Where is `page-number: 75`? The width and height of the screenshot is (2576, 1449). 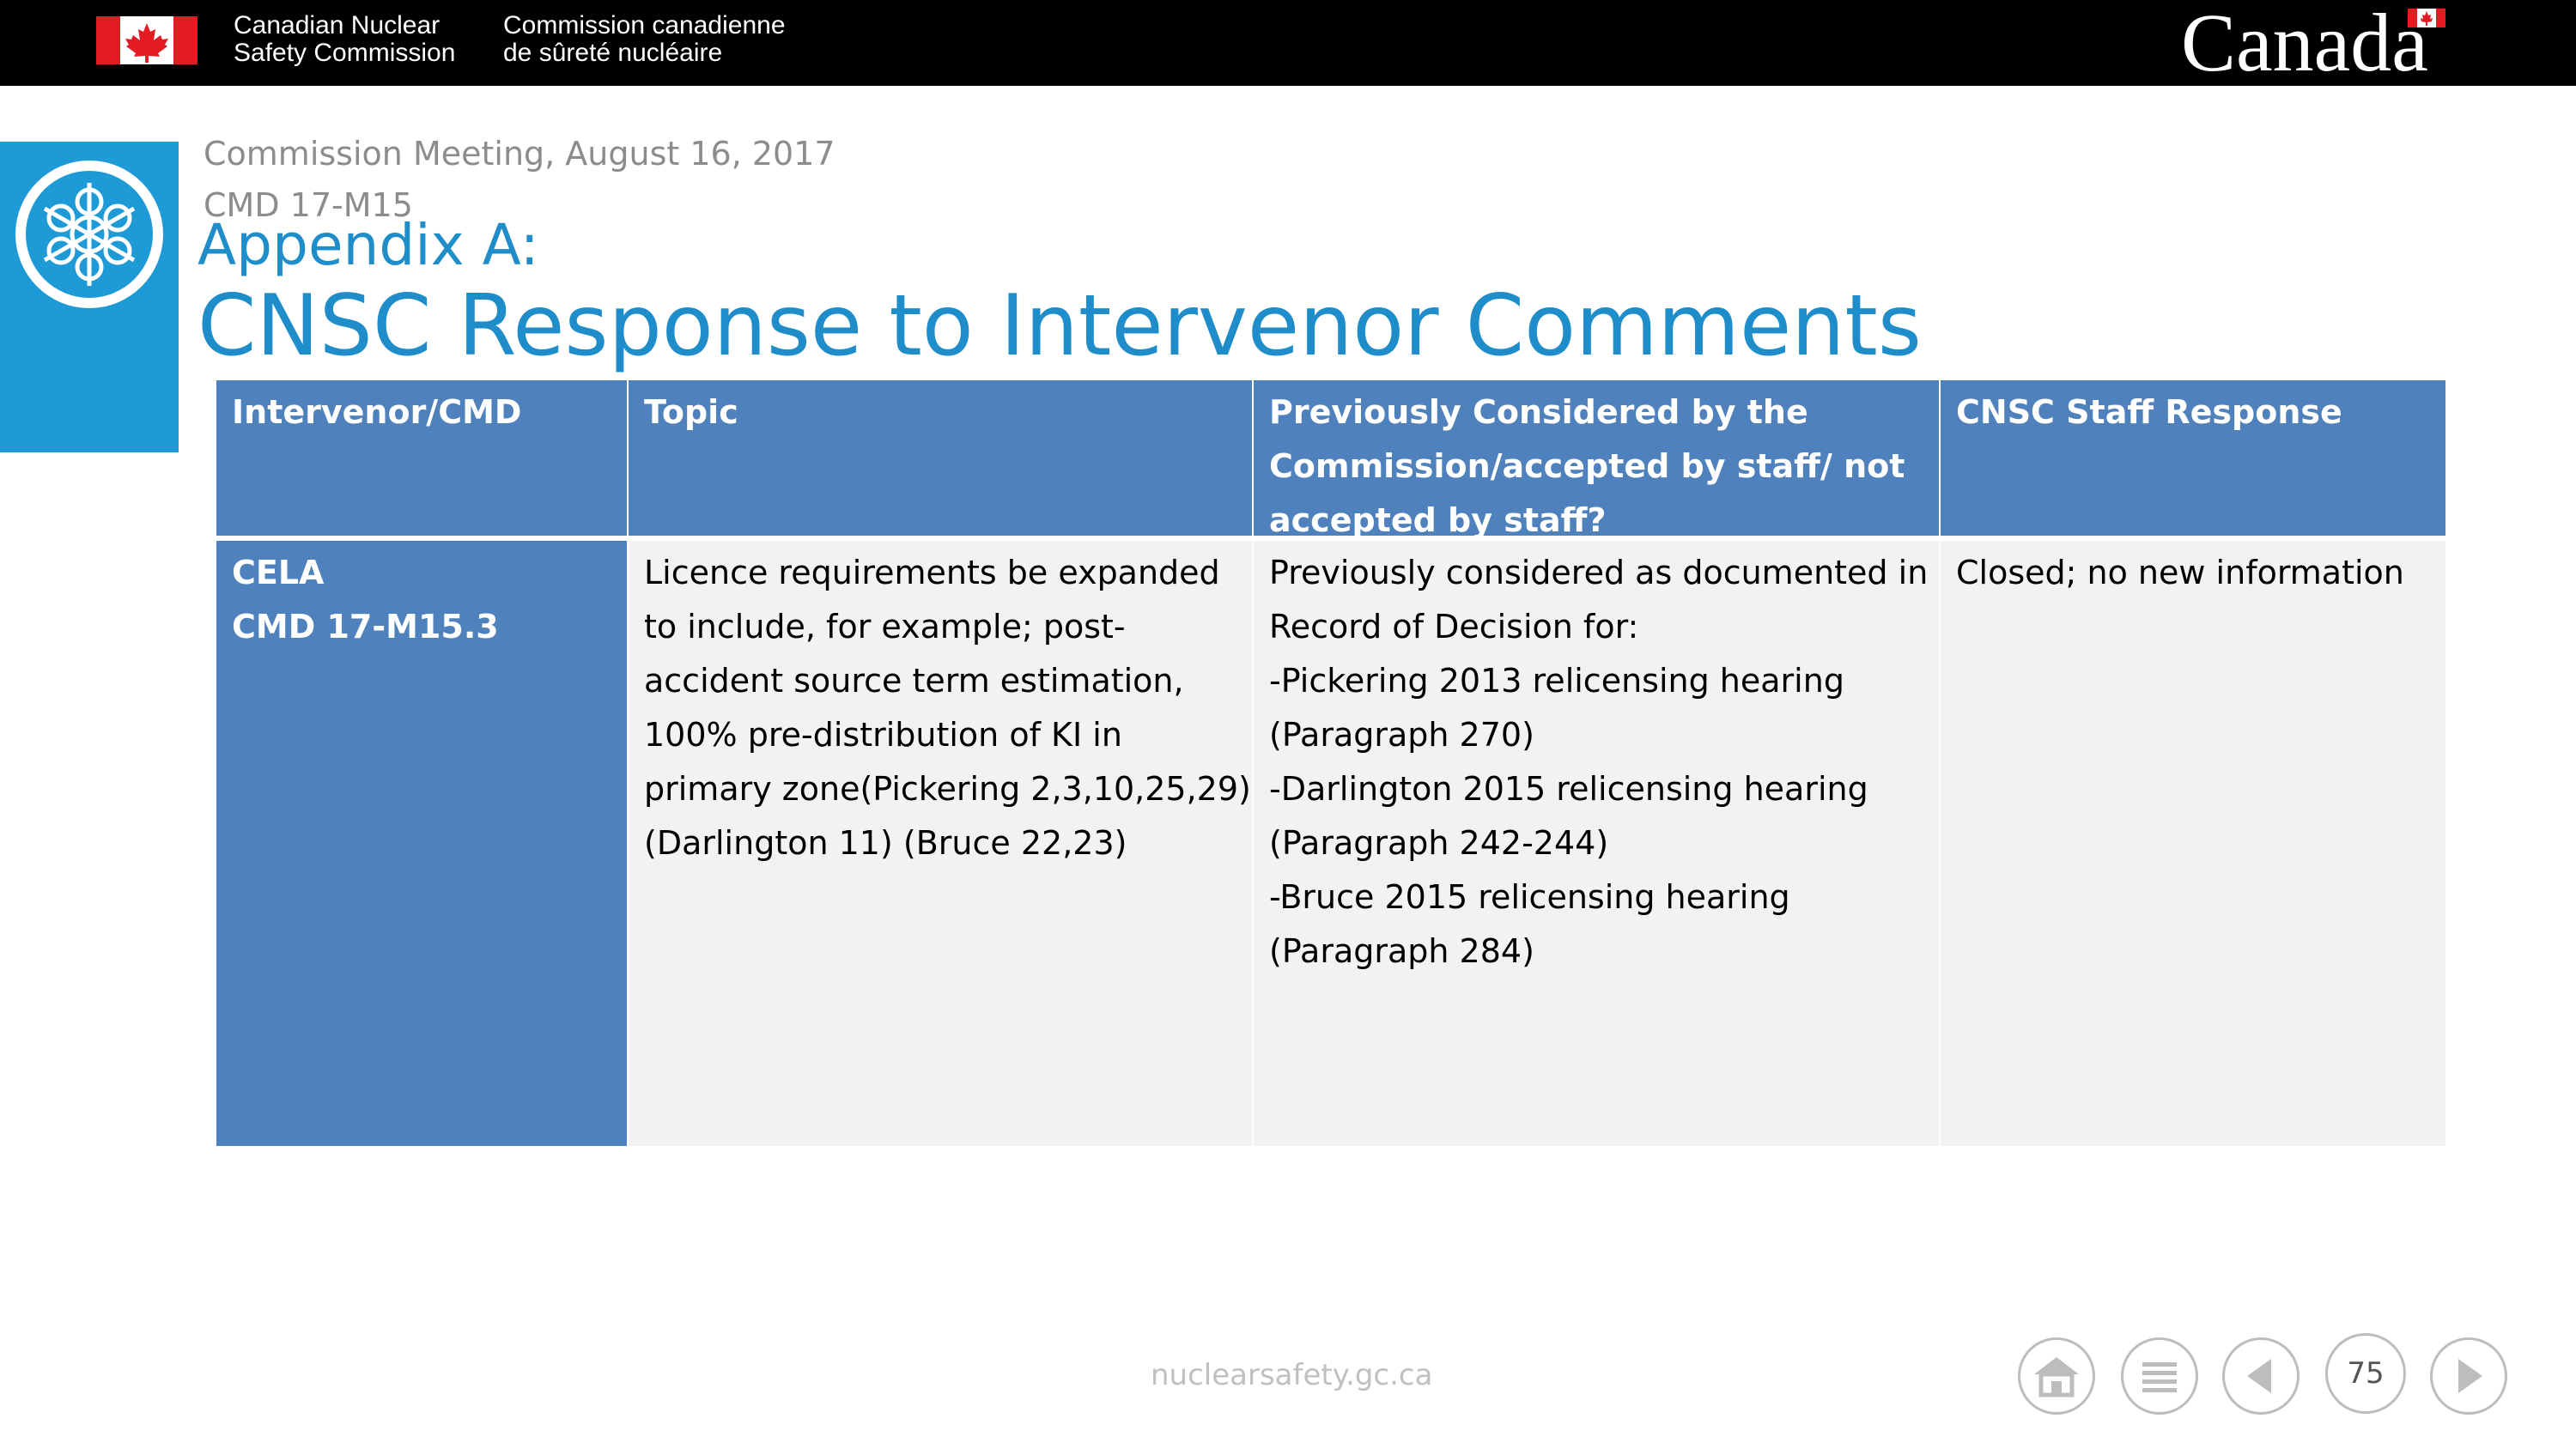
page-number: 75 is located at coordinates (2365, 1373).